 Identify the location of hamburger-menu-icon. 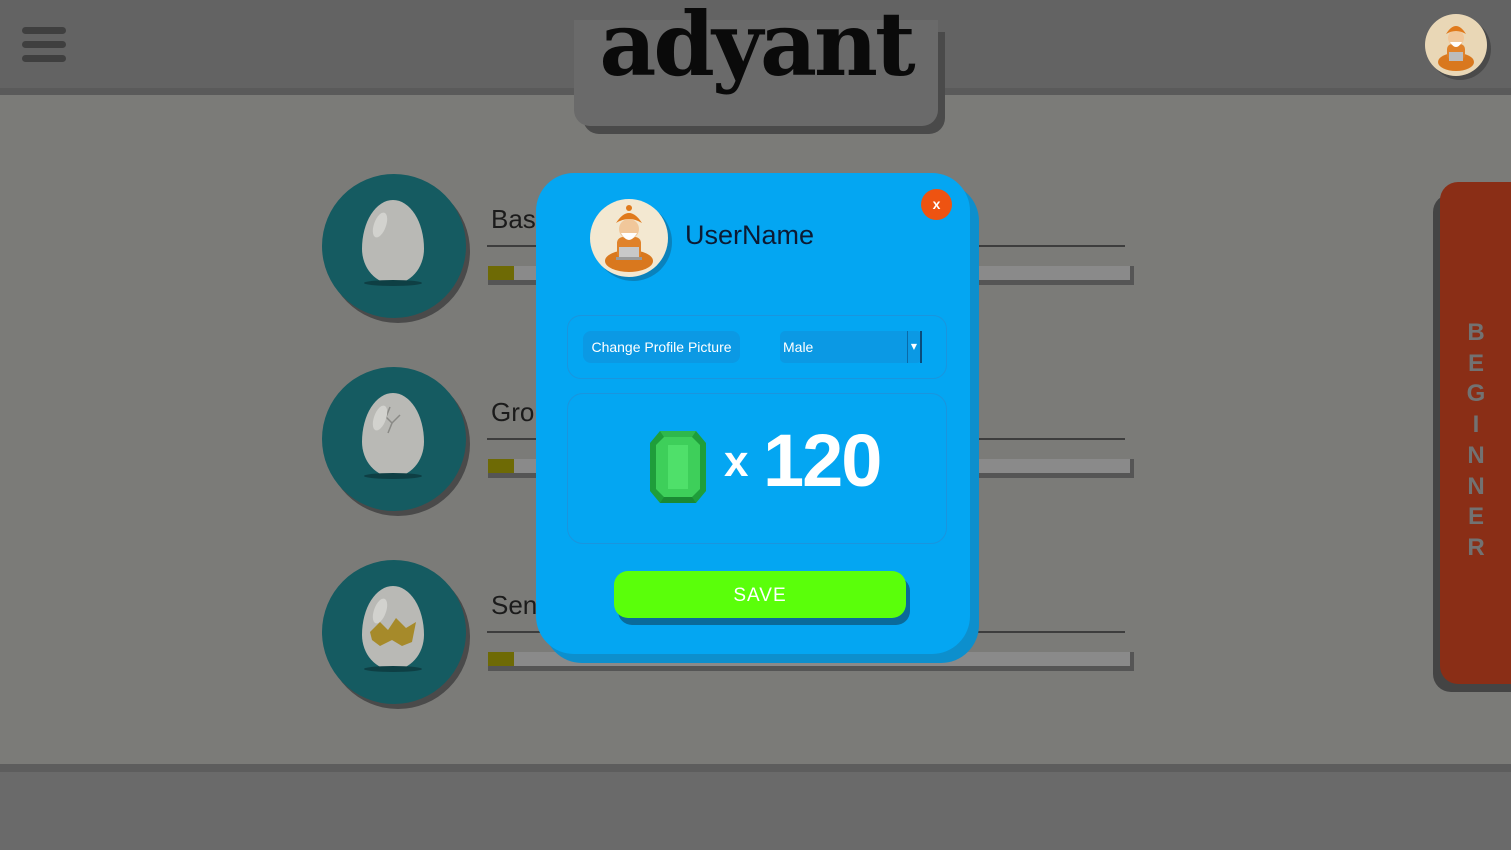
(44, 45).